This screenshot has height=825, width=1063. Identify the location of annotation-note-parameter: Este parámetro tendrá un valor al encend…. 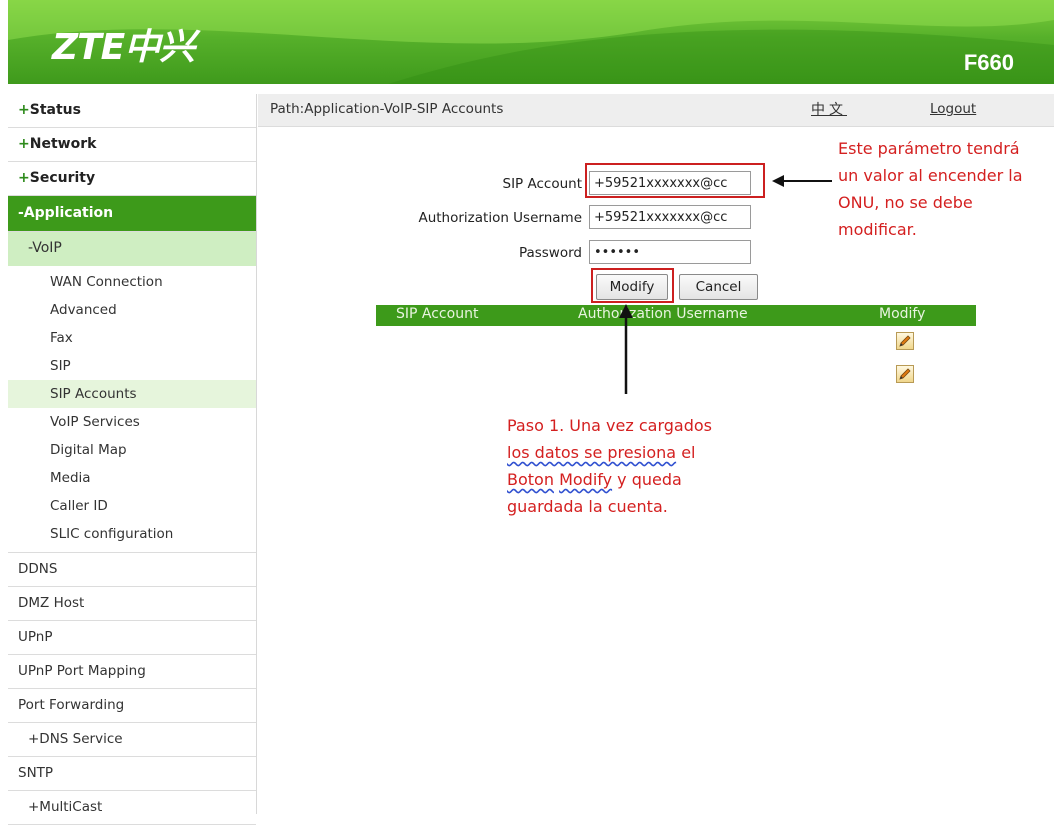
(930, 189).